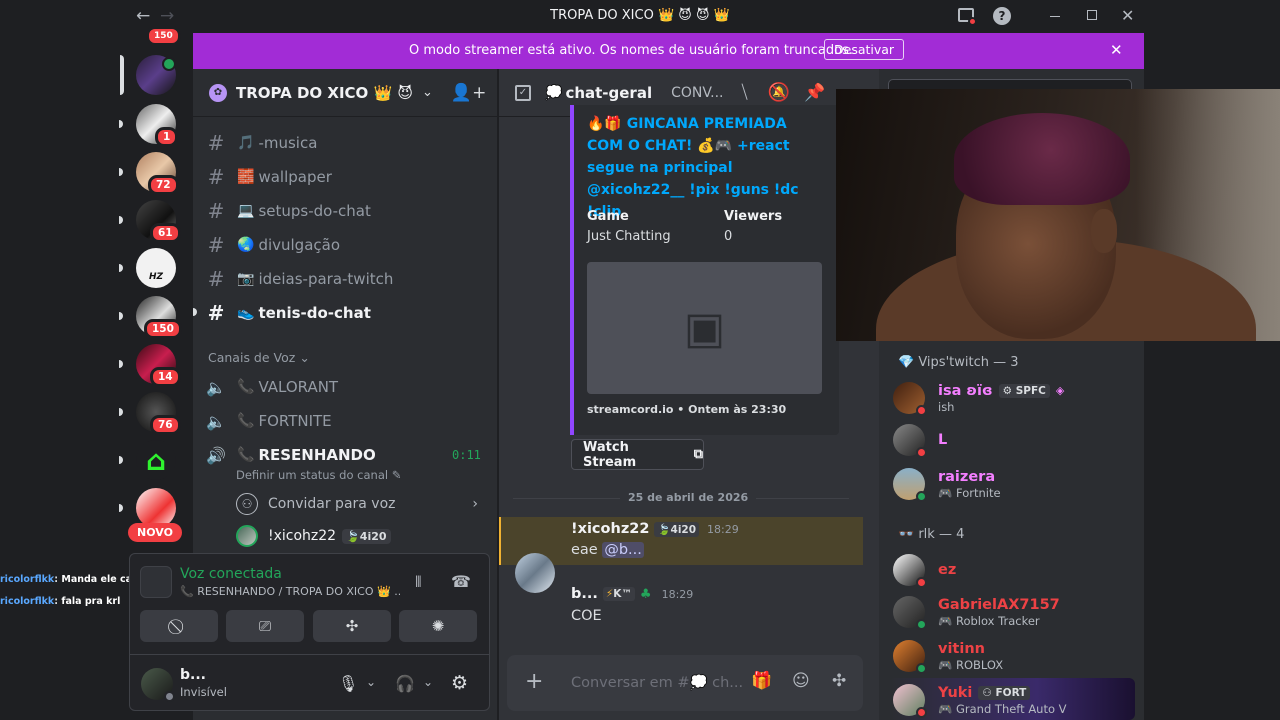 This screenshot has width=1280, height=720. Describe the element at coordinates (345, 245) in the screenshot. I see `channel-divulgacao: # 🌏 divulgação` at that location.